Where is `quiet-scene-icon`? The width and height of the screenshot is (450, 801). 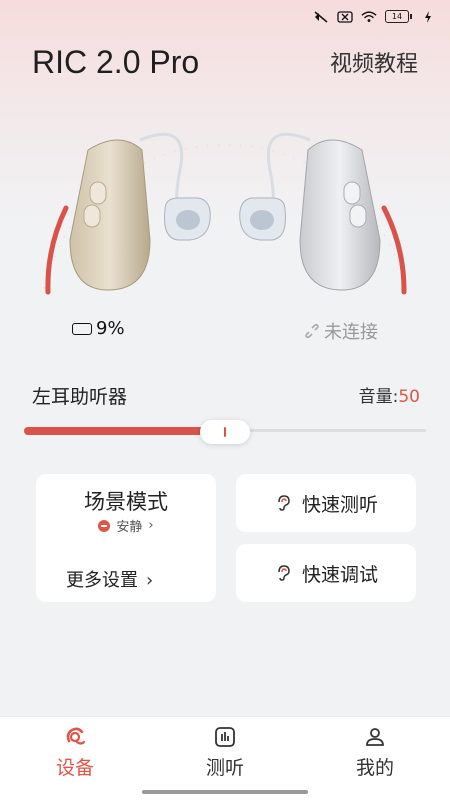 quiet-scene-icon is located at coordinates (104, 525).